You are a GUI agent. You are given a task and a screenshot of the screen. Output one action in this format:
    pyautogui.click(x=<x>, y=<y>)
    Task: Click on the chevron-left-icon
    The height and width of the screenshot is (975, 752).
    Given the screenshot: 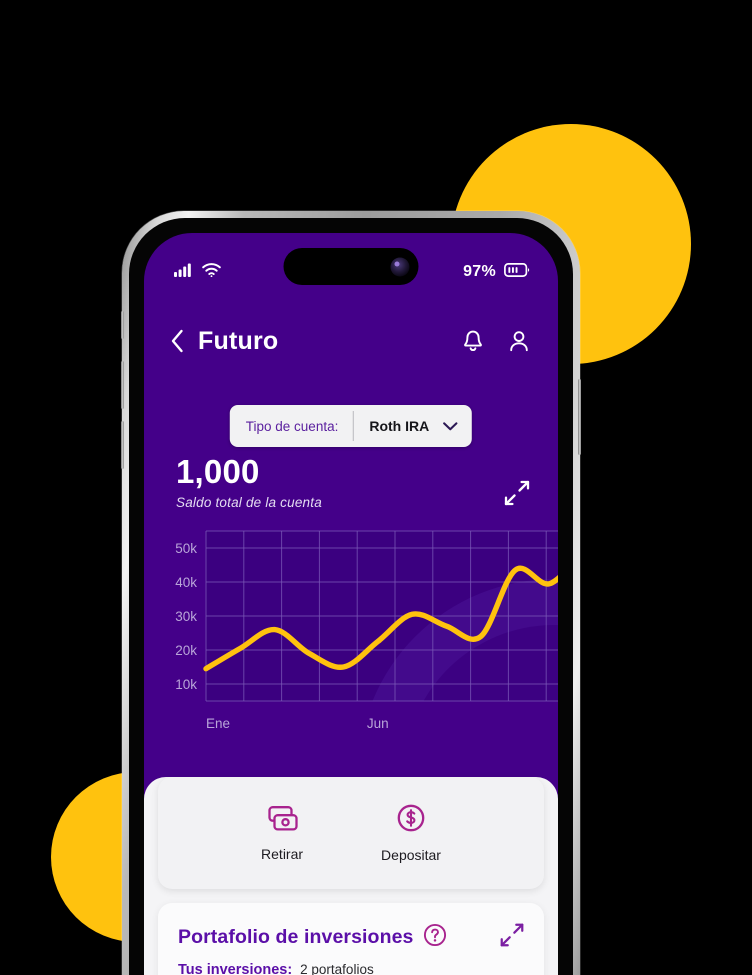 What is the action you would take?
    pyautogui.click(x=177, y=341)
    